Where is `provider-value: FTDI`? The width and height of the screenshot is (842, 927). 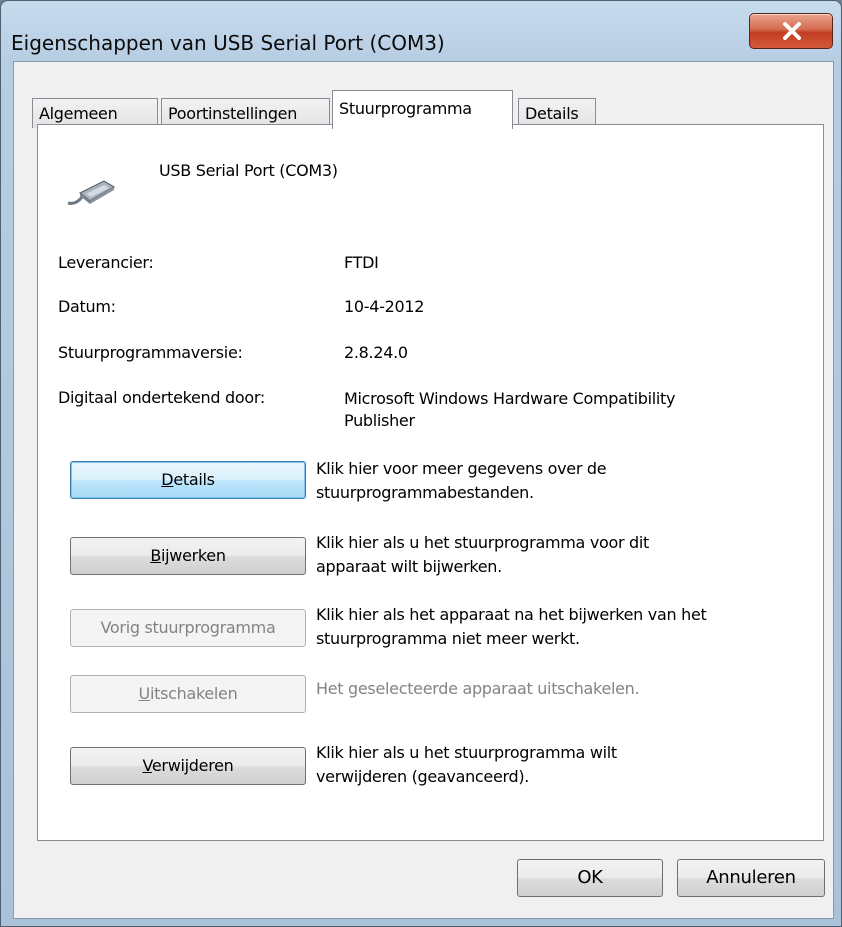 provider-value: FTDI is located at coordinates (361, 262).